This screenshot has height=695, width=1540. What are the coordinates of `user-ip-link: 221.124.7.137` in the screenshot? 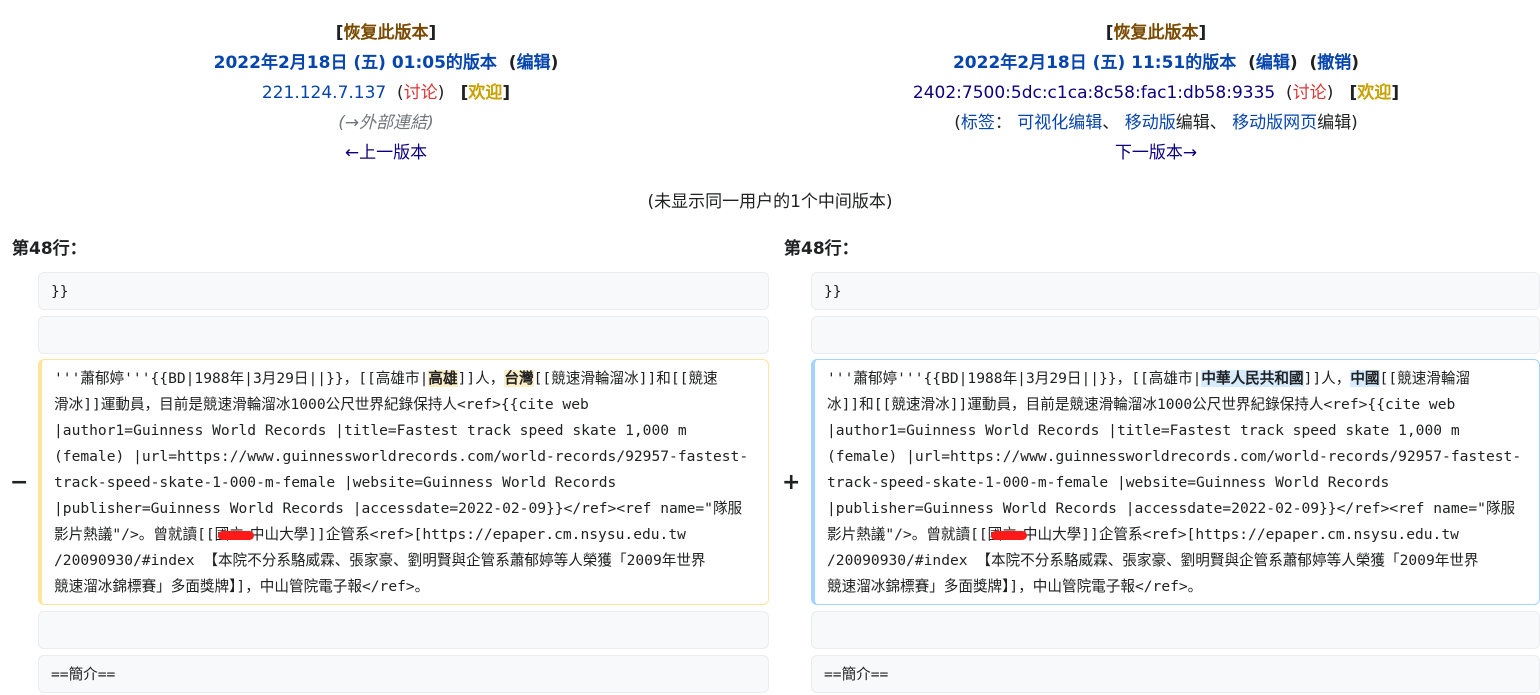 It's located at (324, 93).